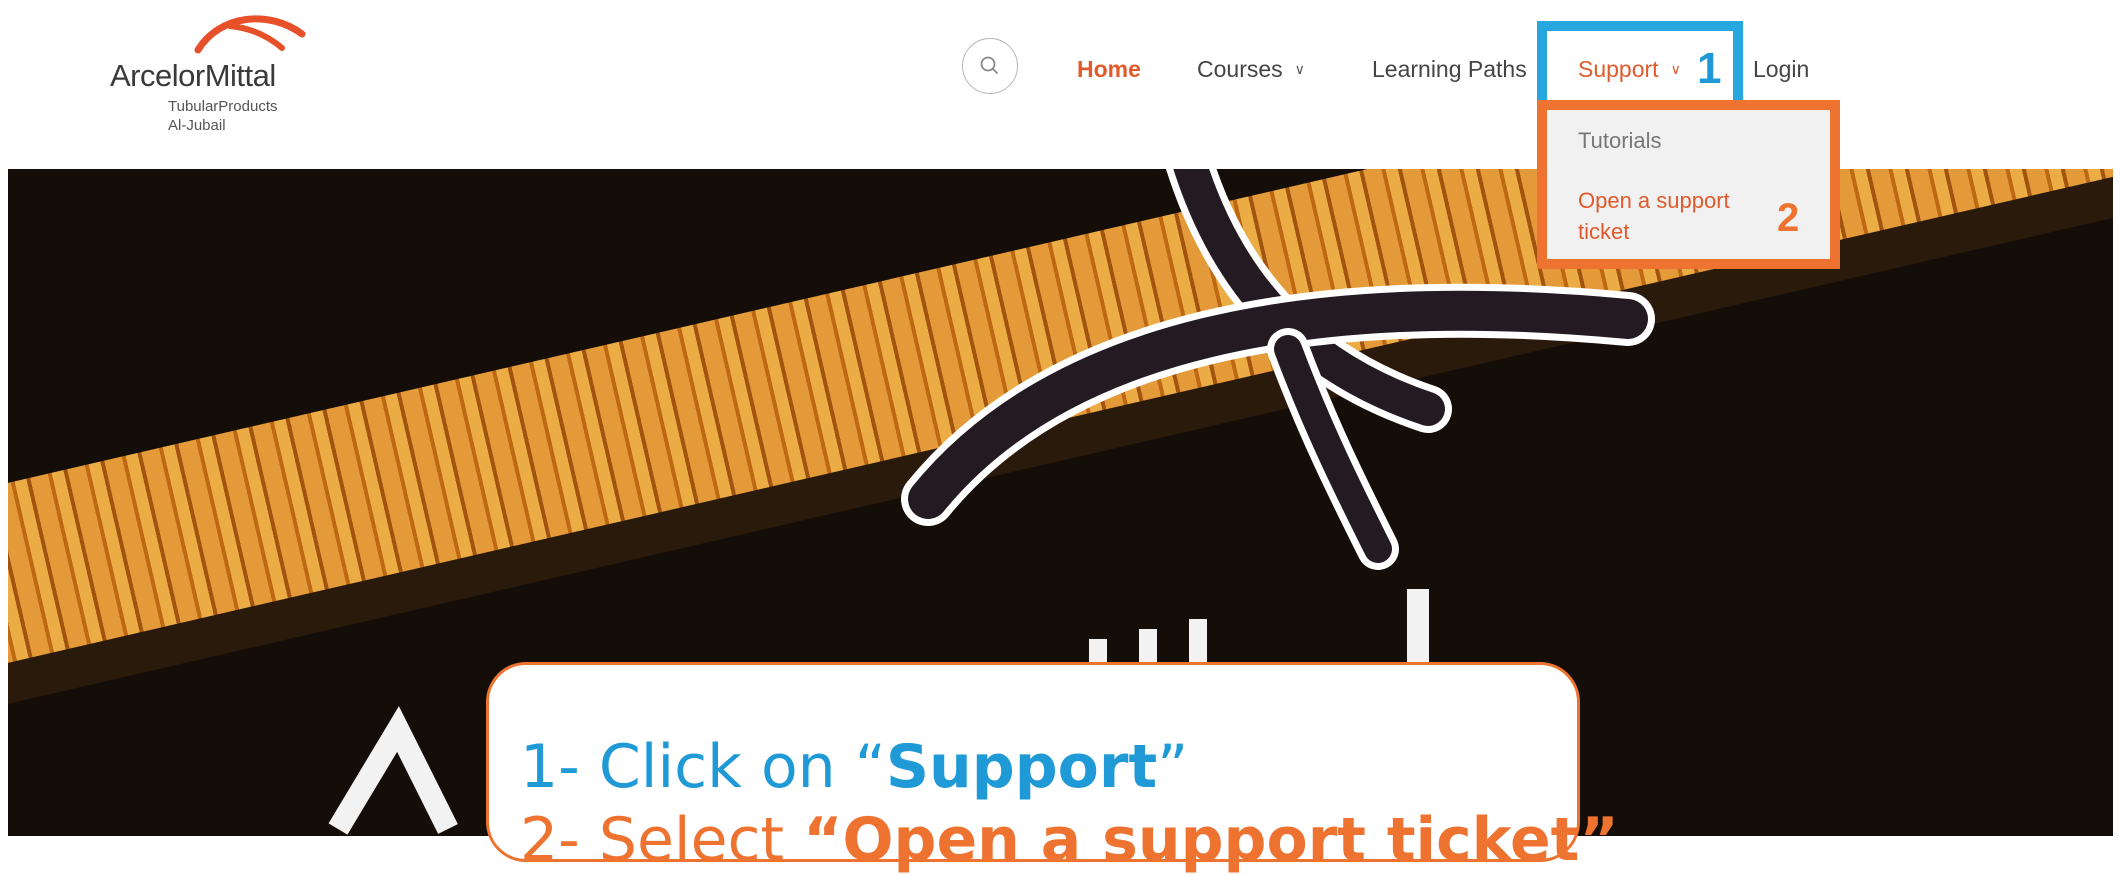 The image size is (2120, 875). I want to click on instruction-step-2: 2- Select “Open a support ticket”, so click(1069, 840).